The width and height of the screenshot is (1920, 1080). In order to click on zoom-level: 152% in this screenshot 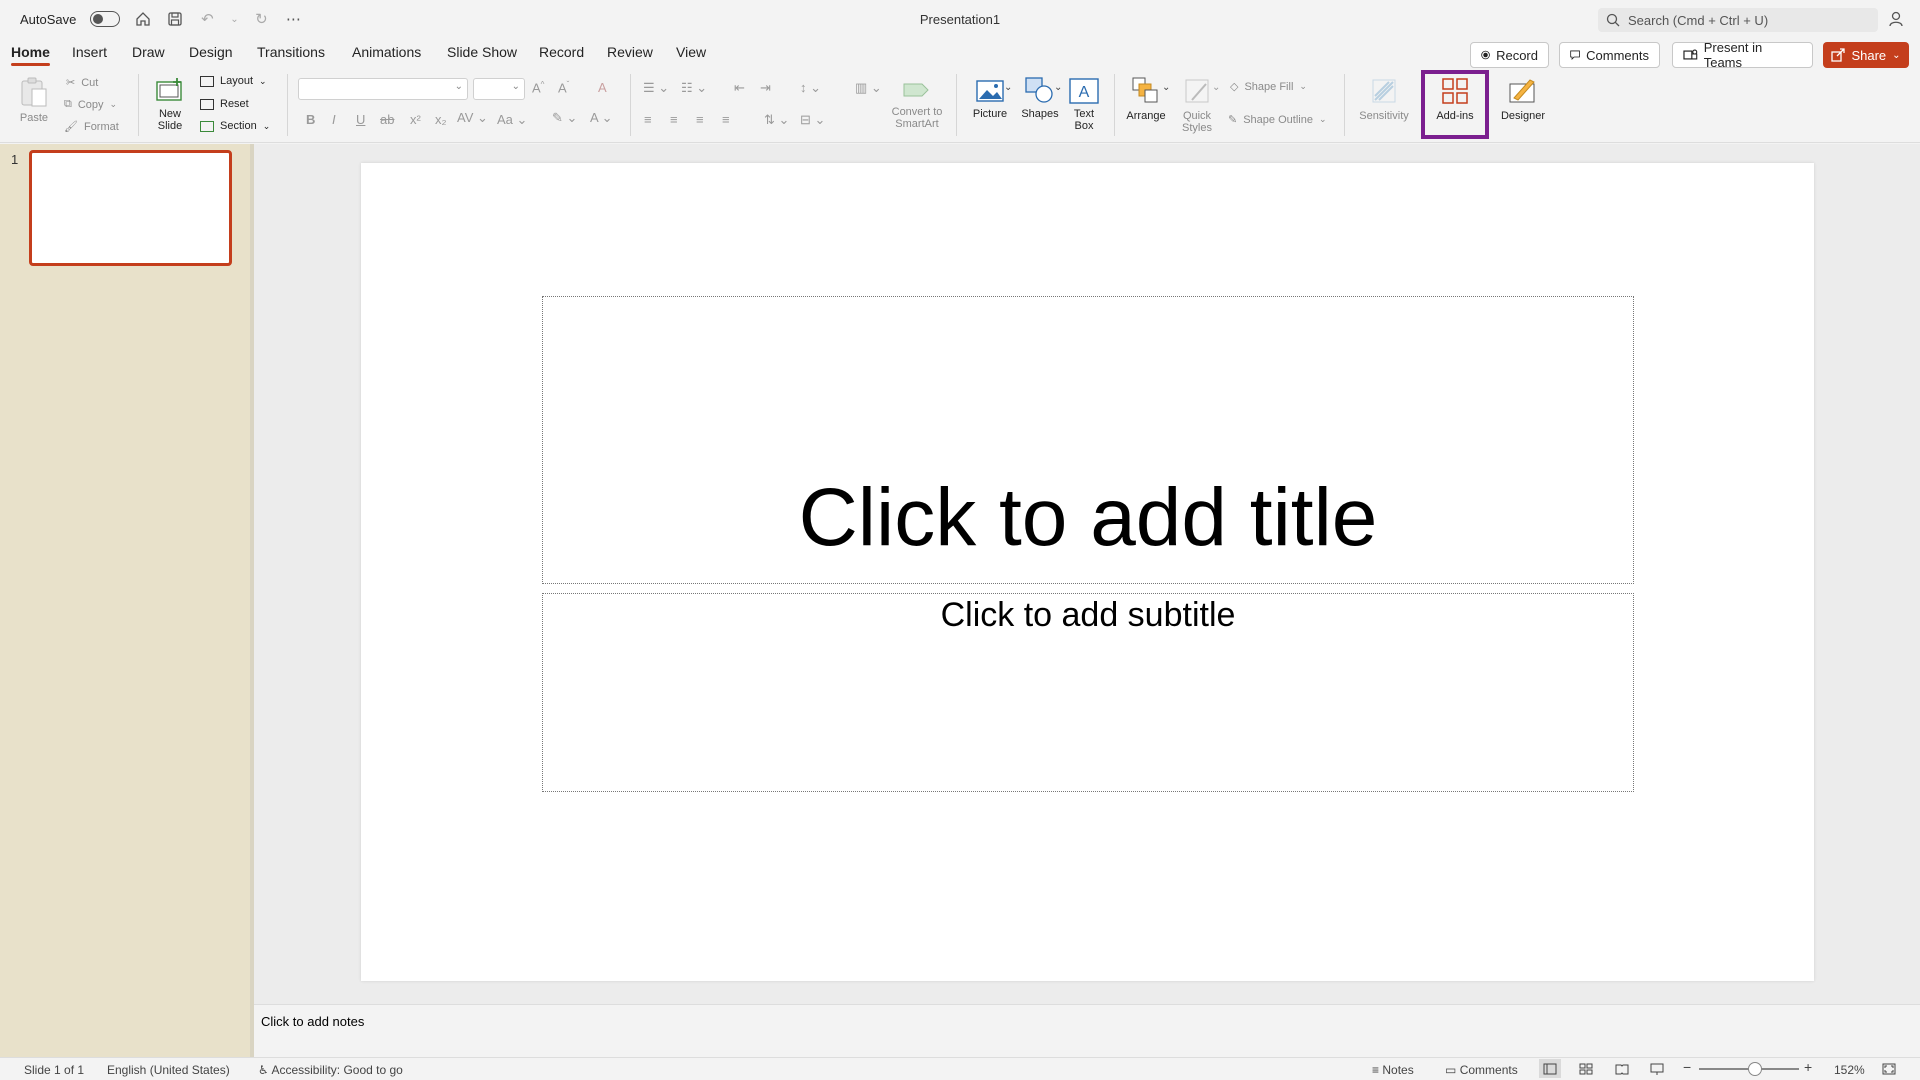, I will do `click(1849, 1070)`.